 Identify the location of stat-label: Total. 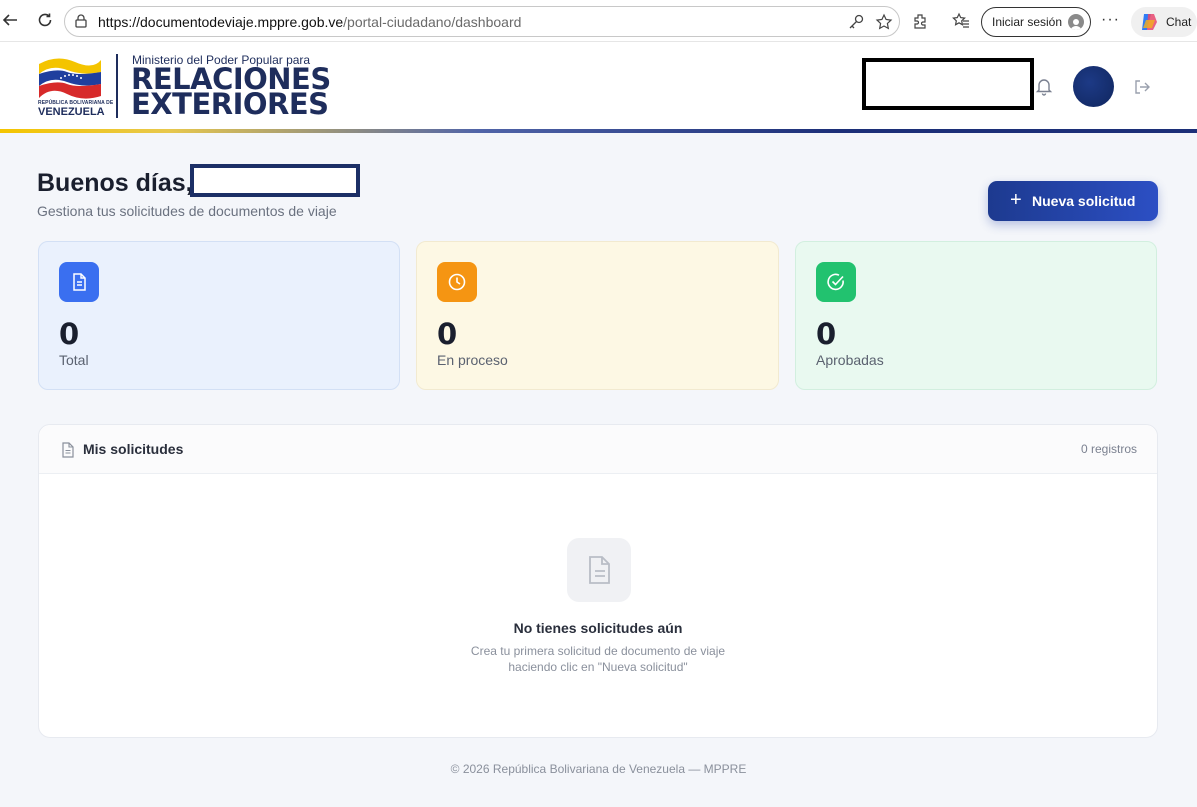
(74, 360).